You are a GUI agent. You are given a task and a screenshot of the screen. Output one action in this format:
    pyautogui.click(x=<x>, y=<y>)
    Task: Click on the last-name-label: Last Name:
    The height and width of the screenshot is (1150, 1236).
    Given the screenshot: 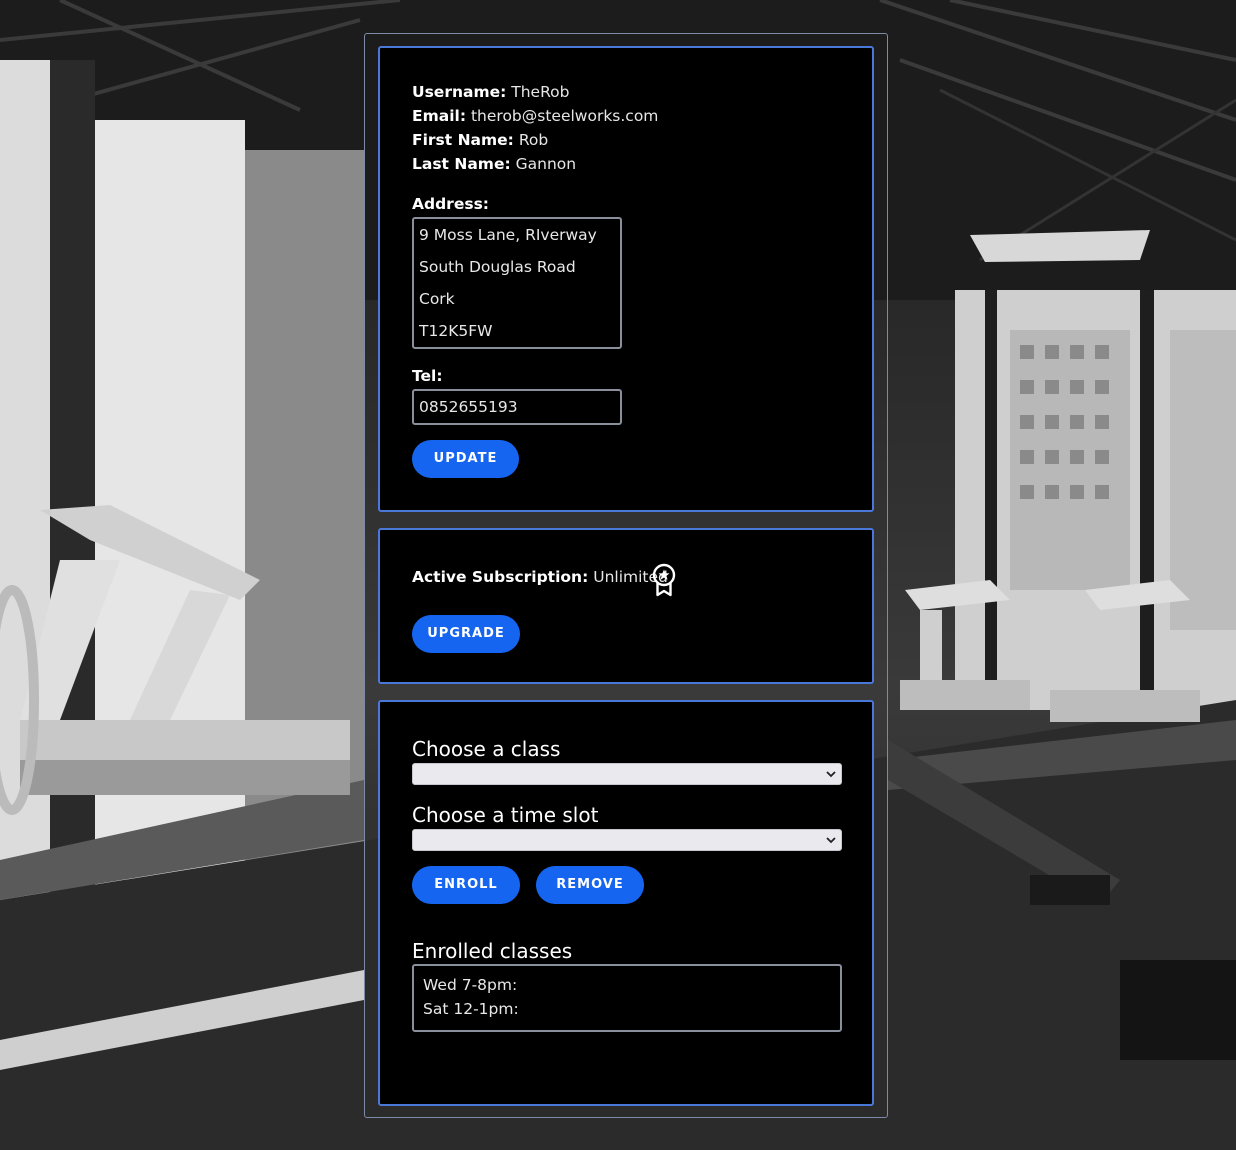 What is the action you would take?
    pyautogui.click(x=461, y=164)
    